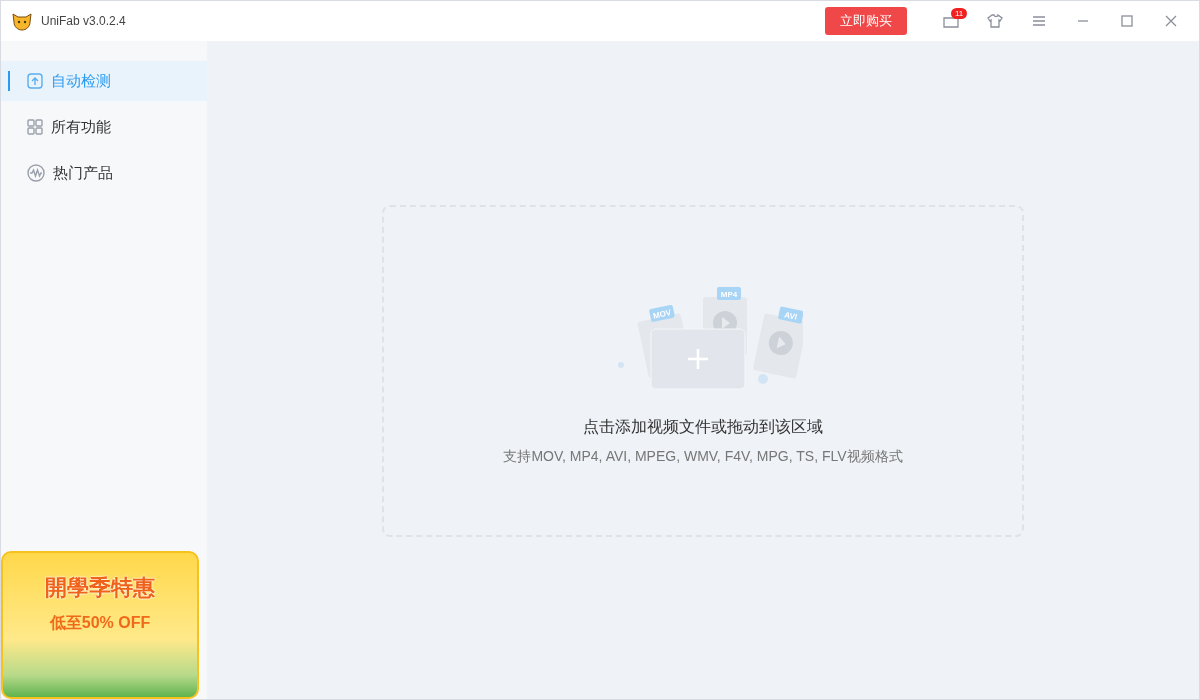 The image size is (1200, 700). I want to click on promo-subtitle: 低至50% OFF, so click(100, 623).